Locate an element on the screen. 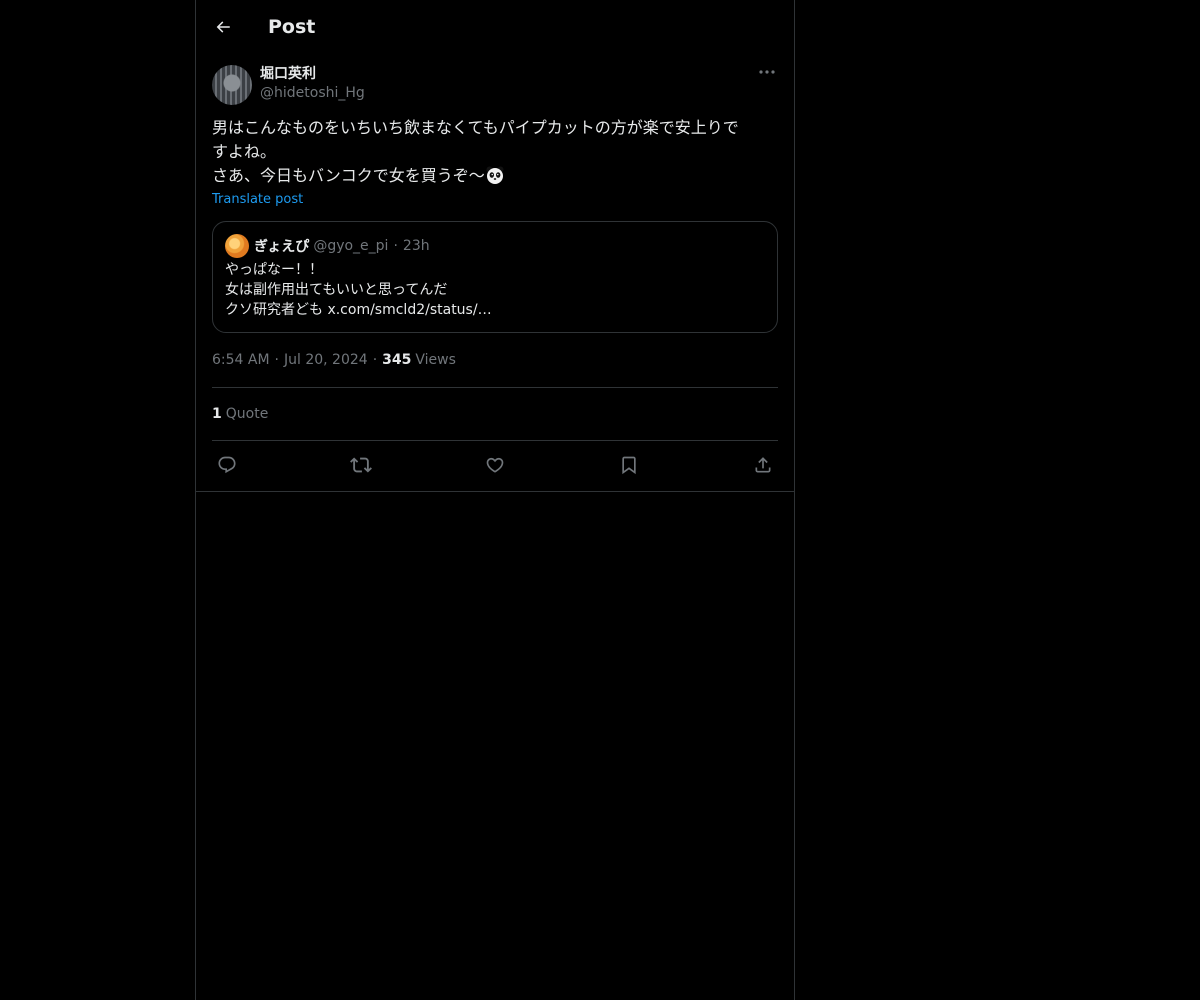  post-text-line: さあ、今日もバンコクで女を買うぞ〜 is located at coordinates (348, 175).